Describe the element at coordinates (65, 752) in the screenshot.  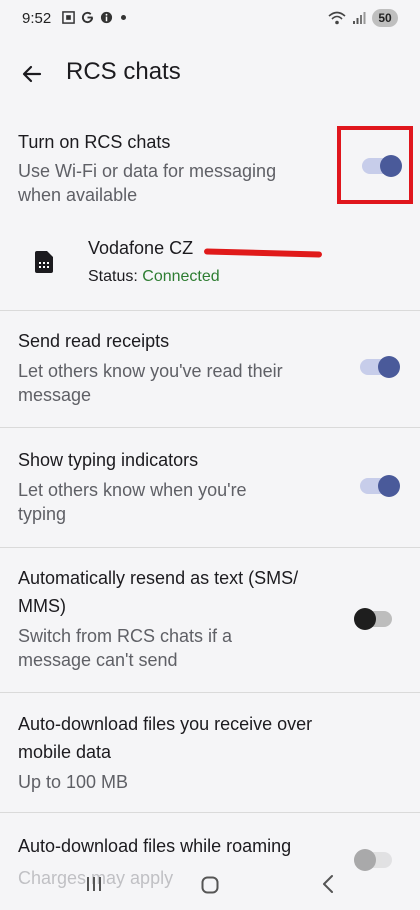
I see `setting-title: mobile data` at that location.